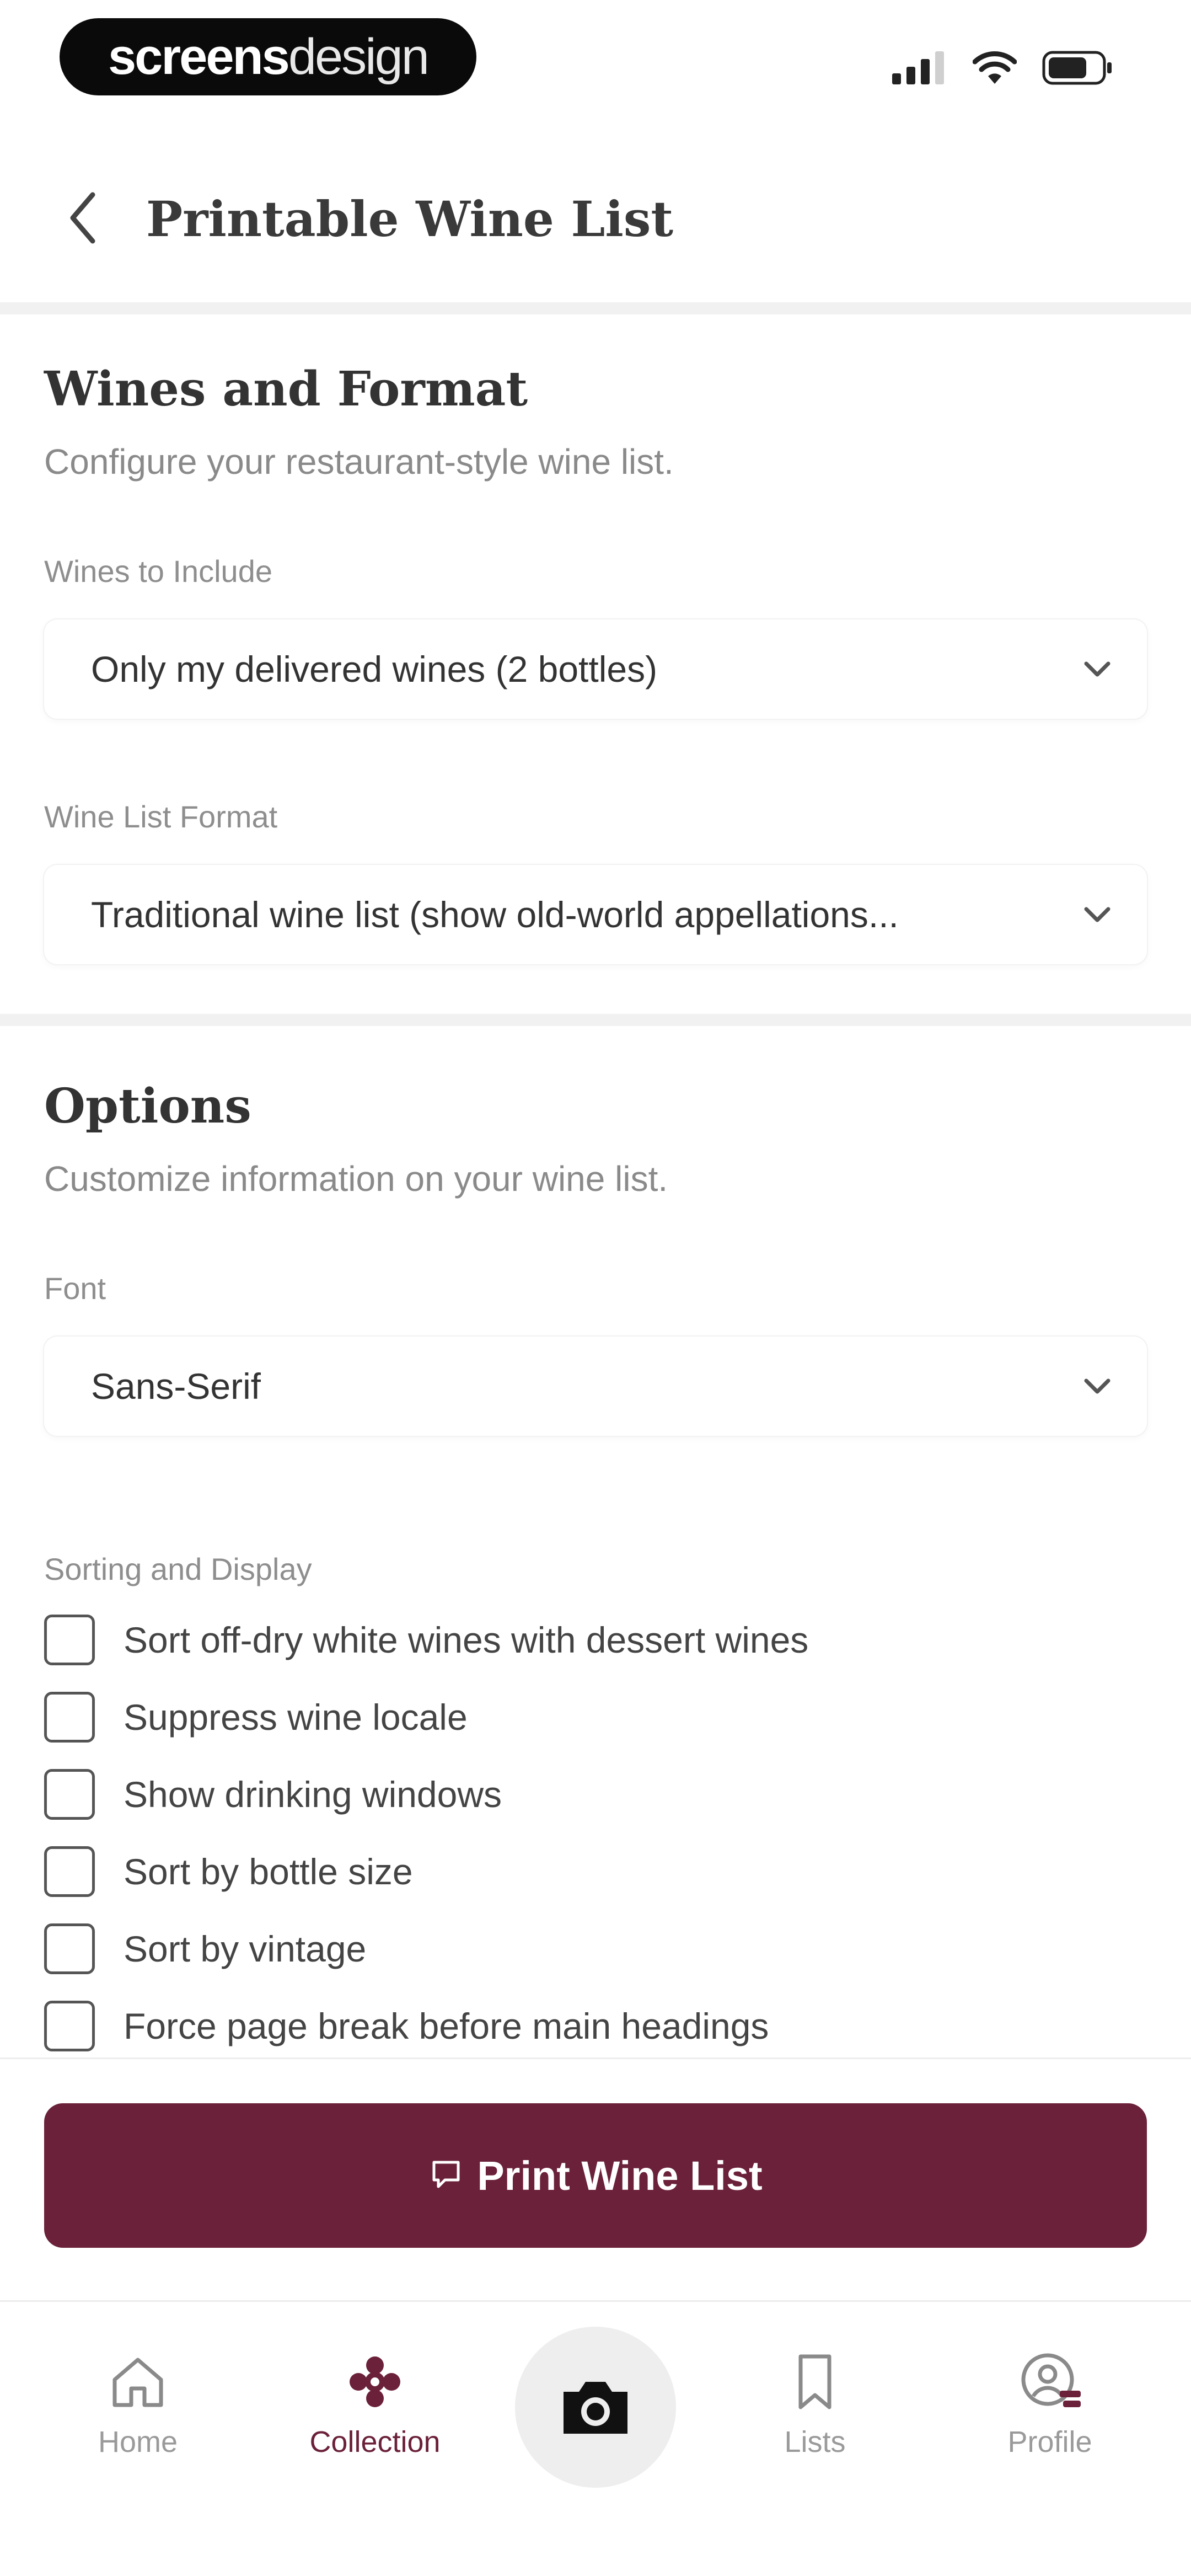 This screenshot has height=2576, width=1191. What do you see at coordinates (268, 1871) in the screenshot?
I see `checkbox-label: Sort by bottle size` at bounding box center [268, 1871].